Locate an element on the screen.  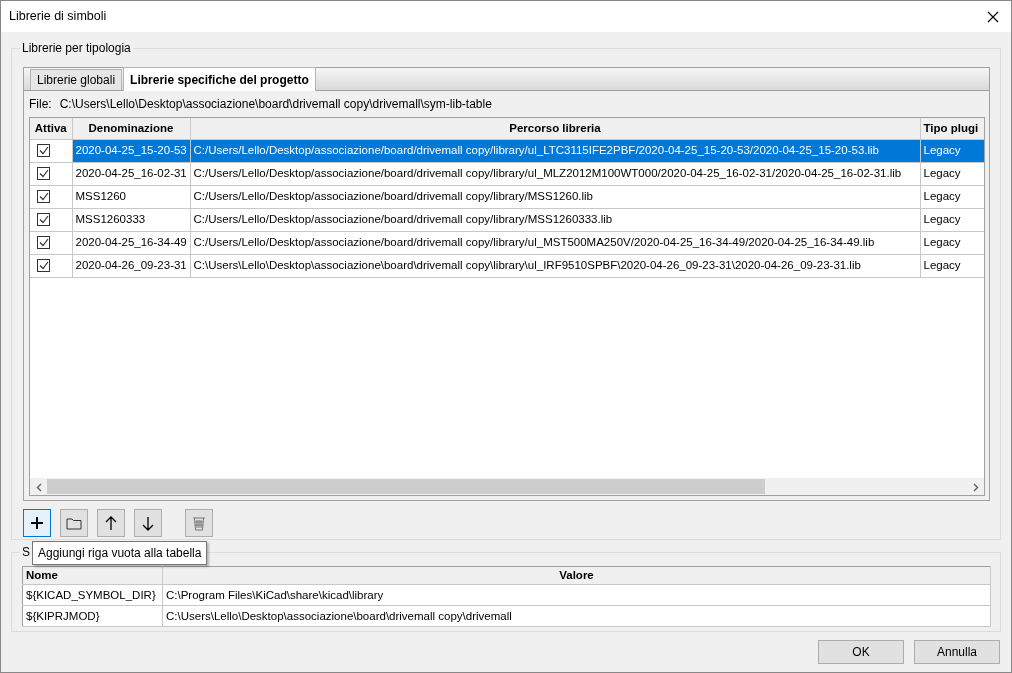
folder-icon is located at coordinates (74, 523).